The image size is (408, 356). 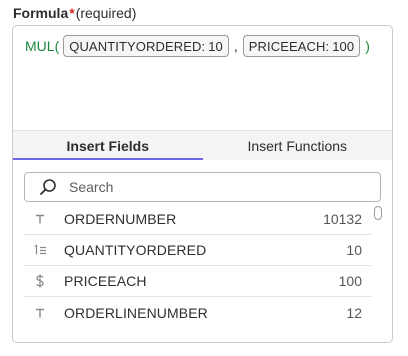 I want to click on open-paren: (, so click(x=57, y=46).